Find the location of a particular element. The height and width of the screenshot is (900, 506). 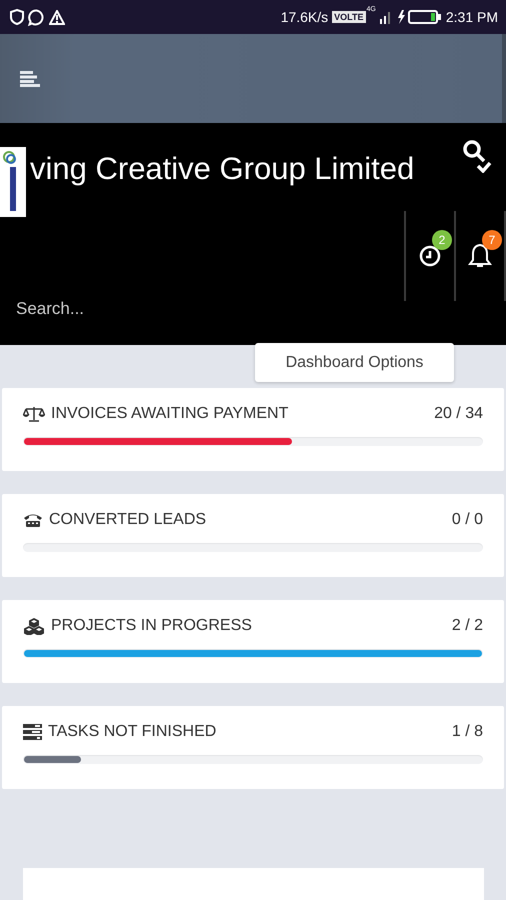

stat-value: 2 / 2 is located at coordinates (467, 626).